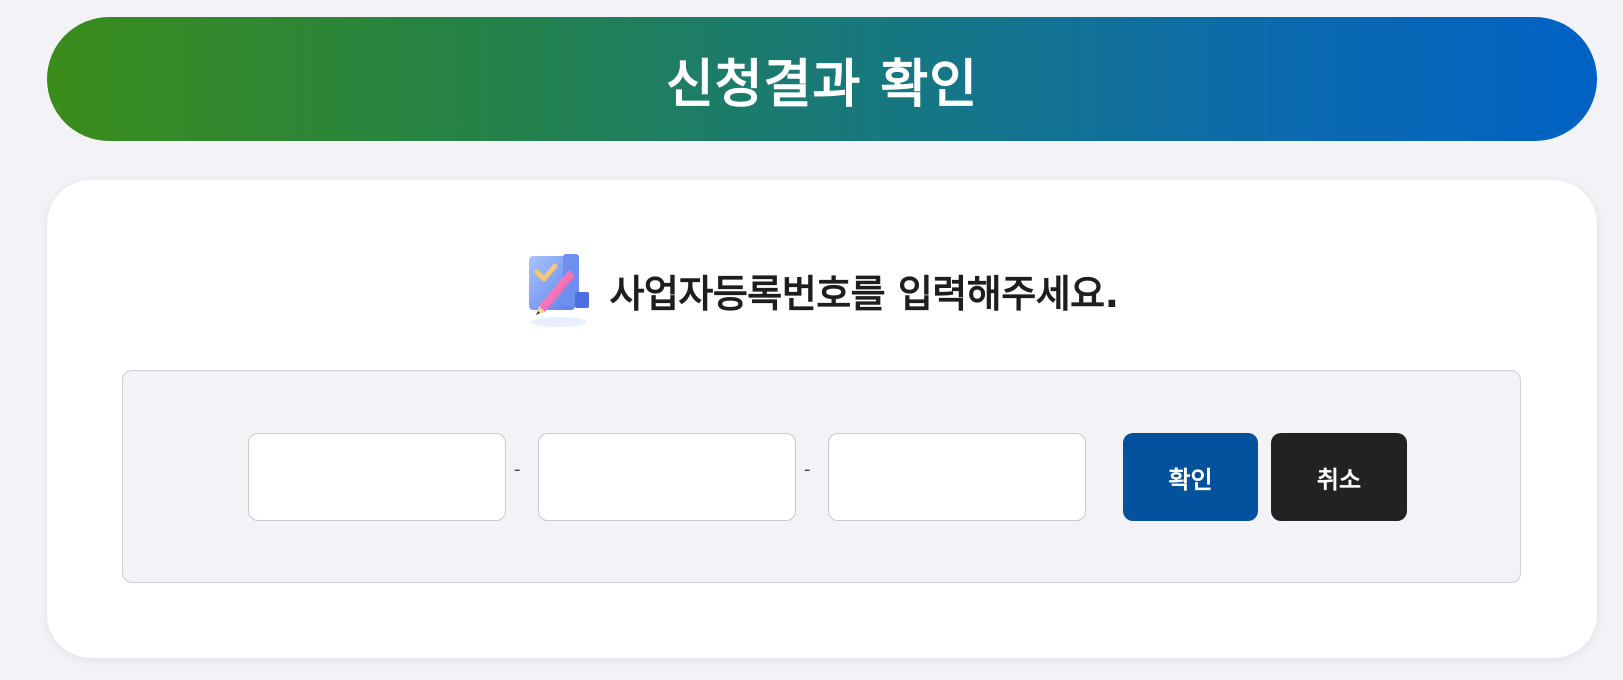  I want to click on business-number-part1-input, so click(377, 477).